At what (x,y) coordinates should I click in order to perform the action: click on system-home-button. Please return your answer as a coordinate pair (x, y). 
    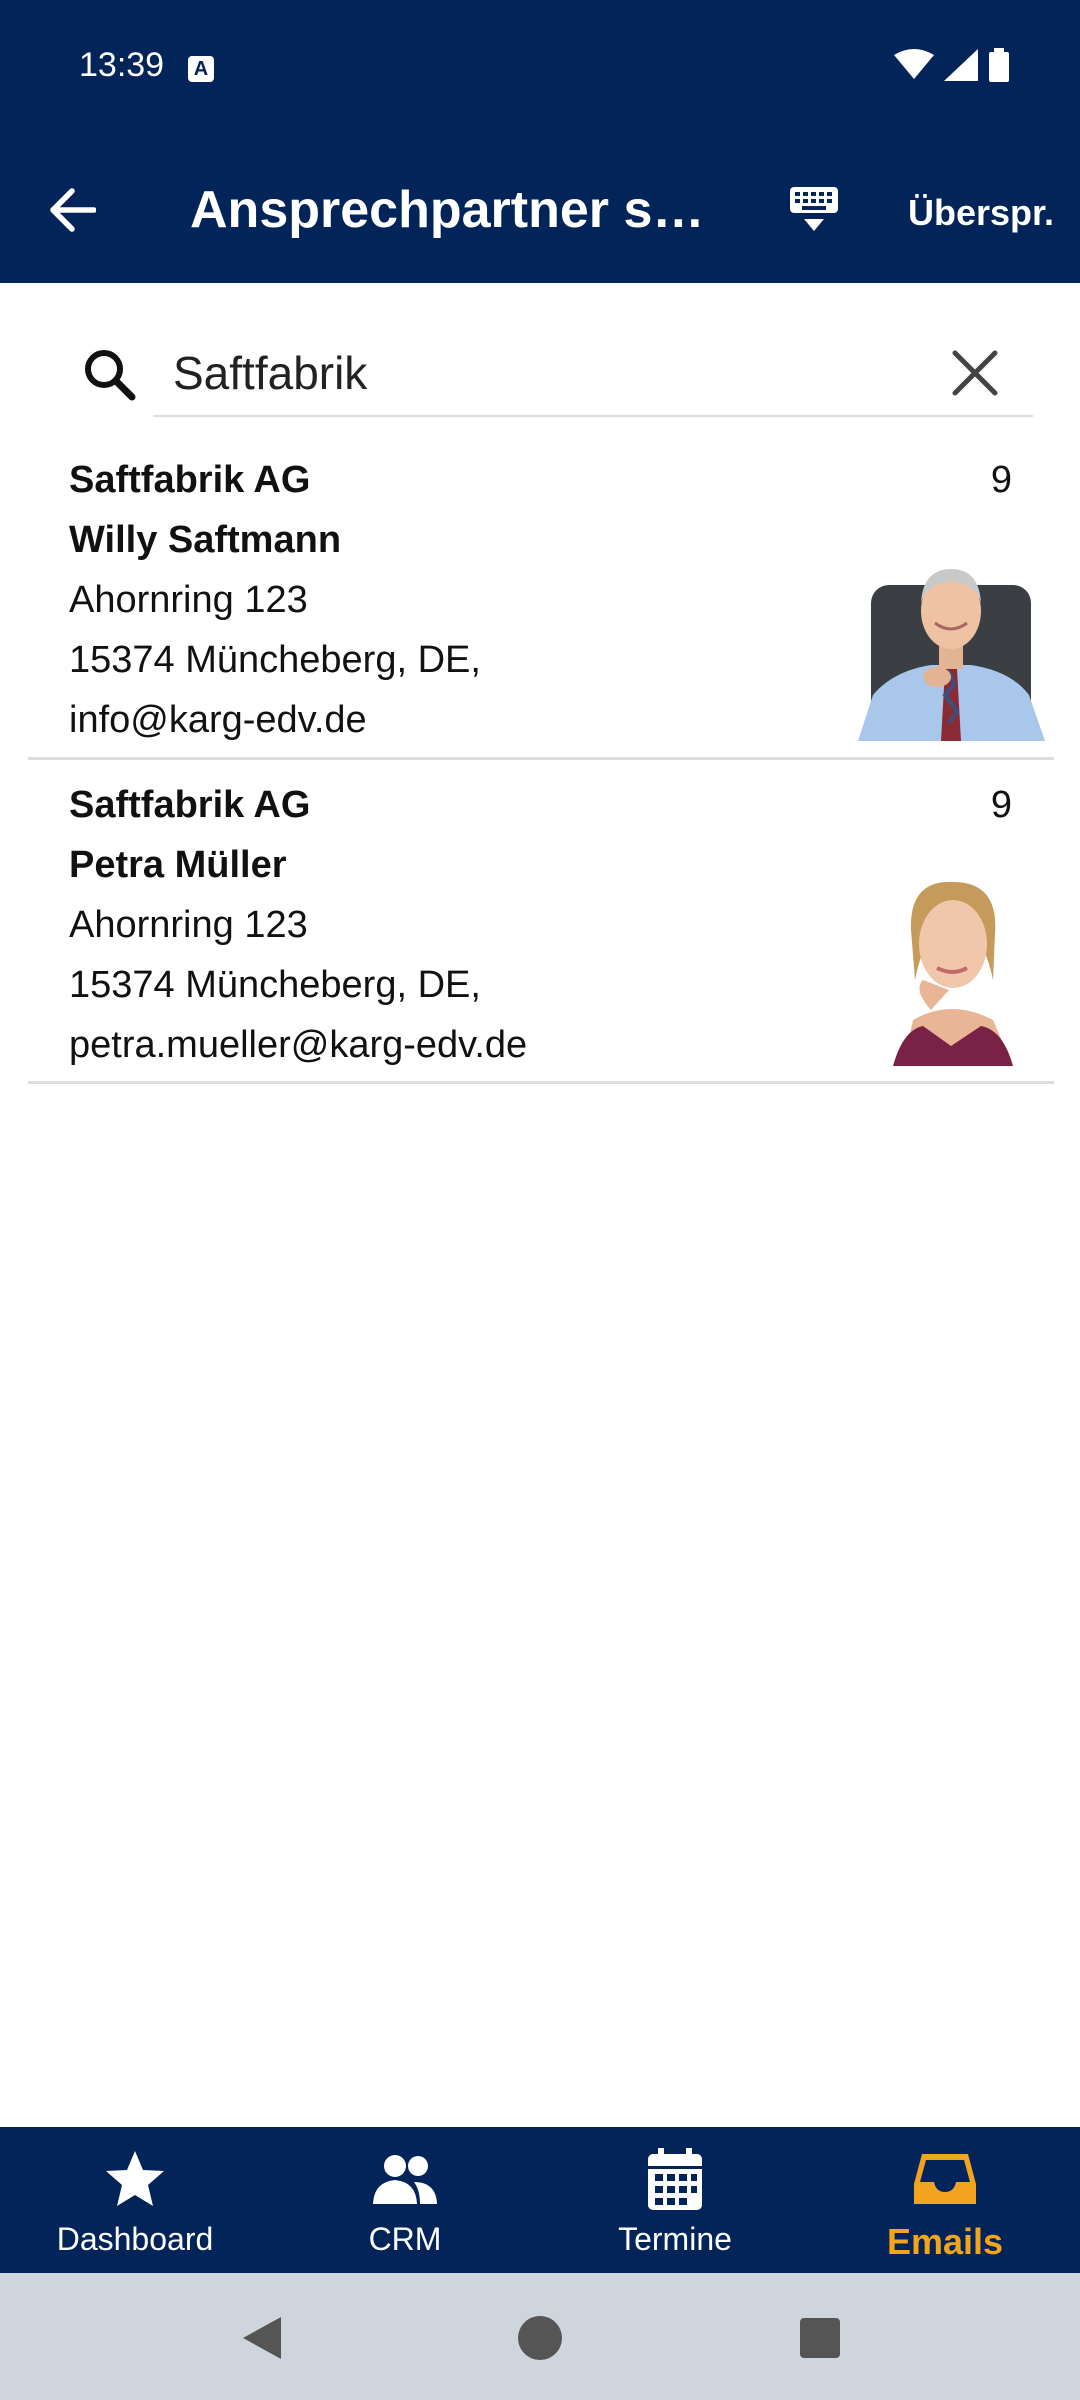
    Looking at the image, I should click on (540, 2338).